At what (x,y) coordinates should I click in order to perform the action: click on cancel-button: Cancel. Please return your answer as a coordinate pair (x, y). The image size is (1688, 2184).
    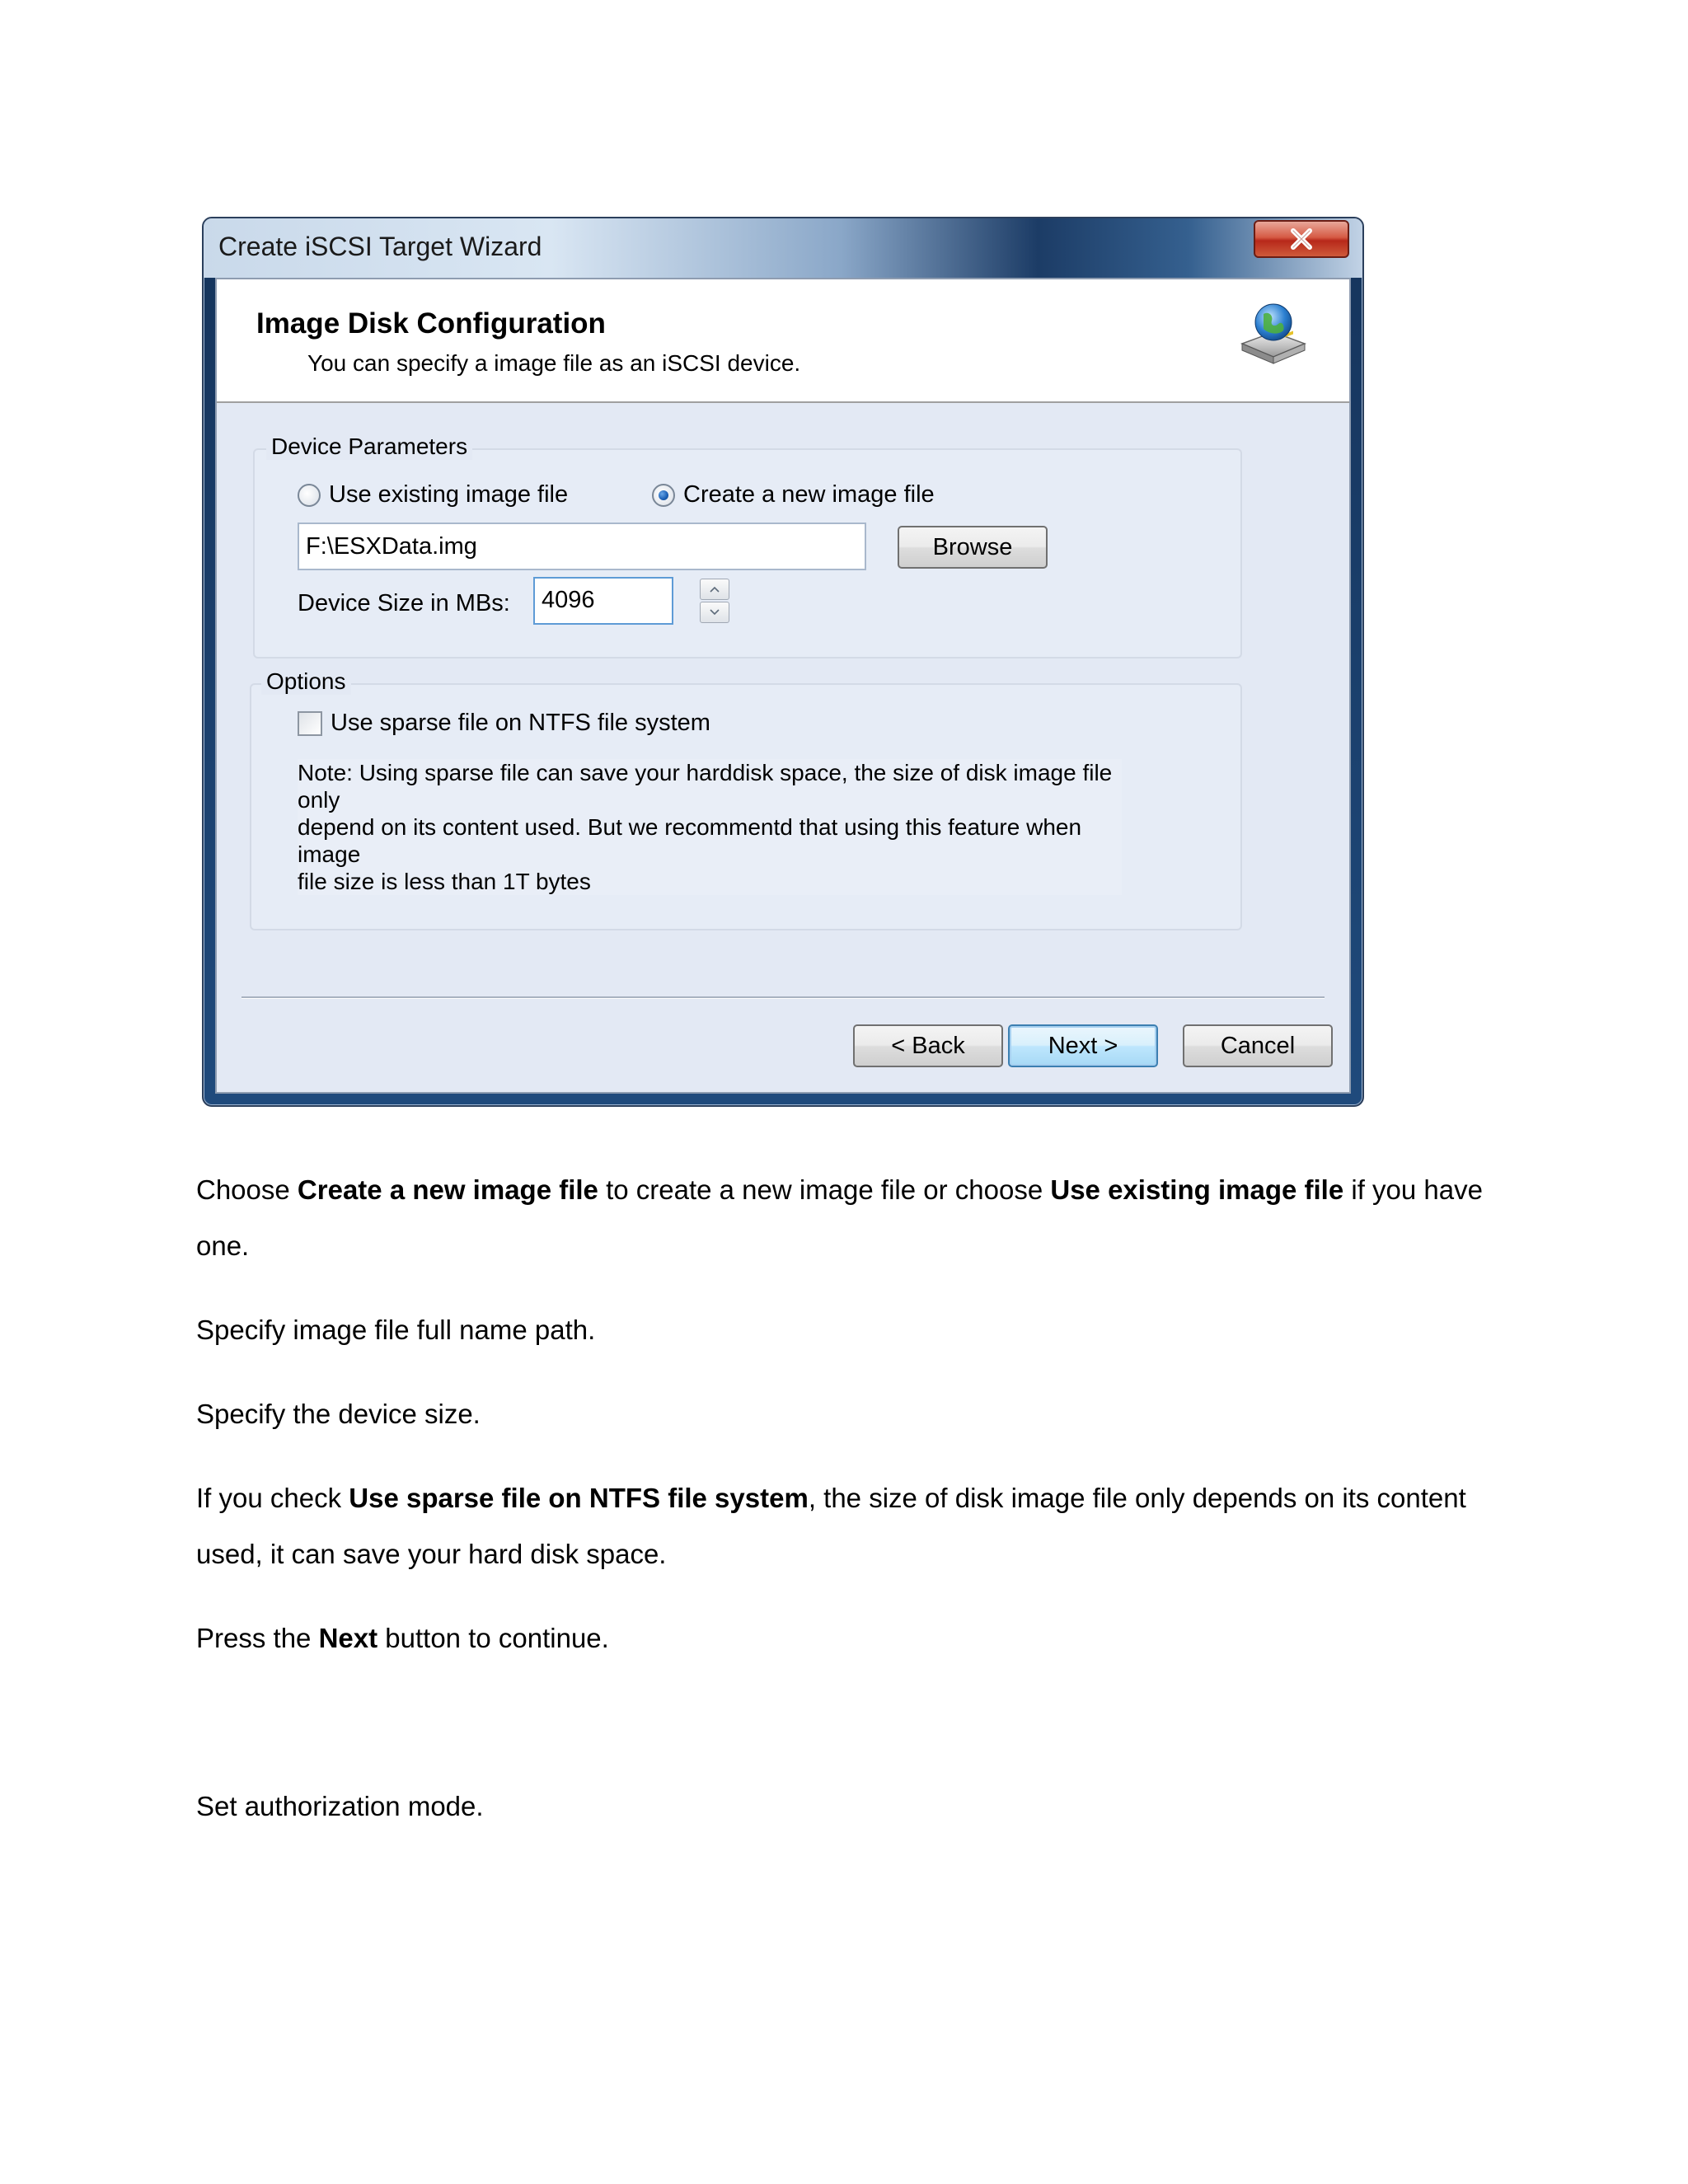
    Looking at the image, I should click on (1258, 1045).